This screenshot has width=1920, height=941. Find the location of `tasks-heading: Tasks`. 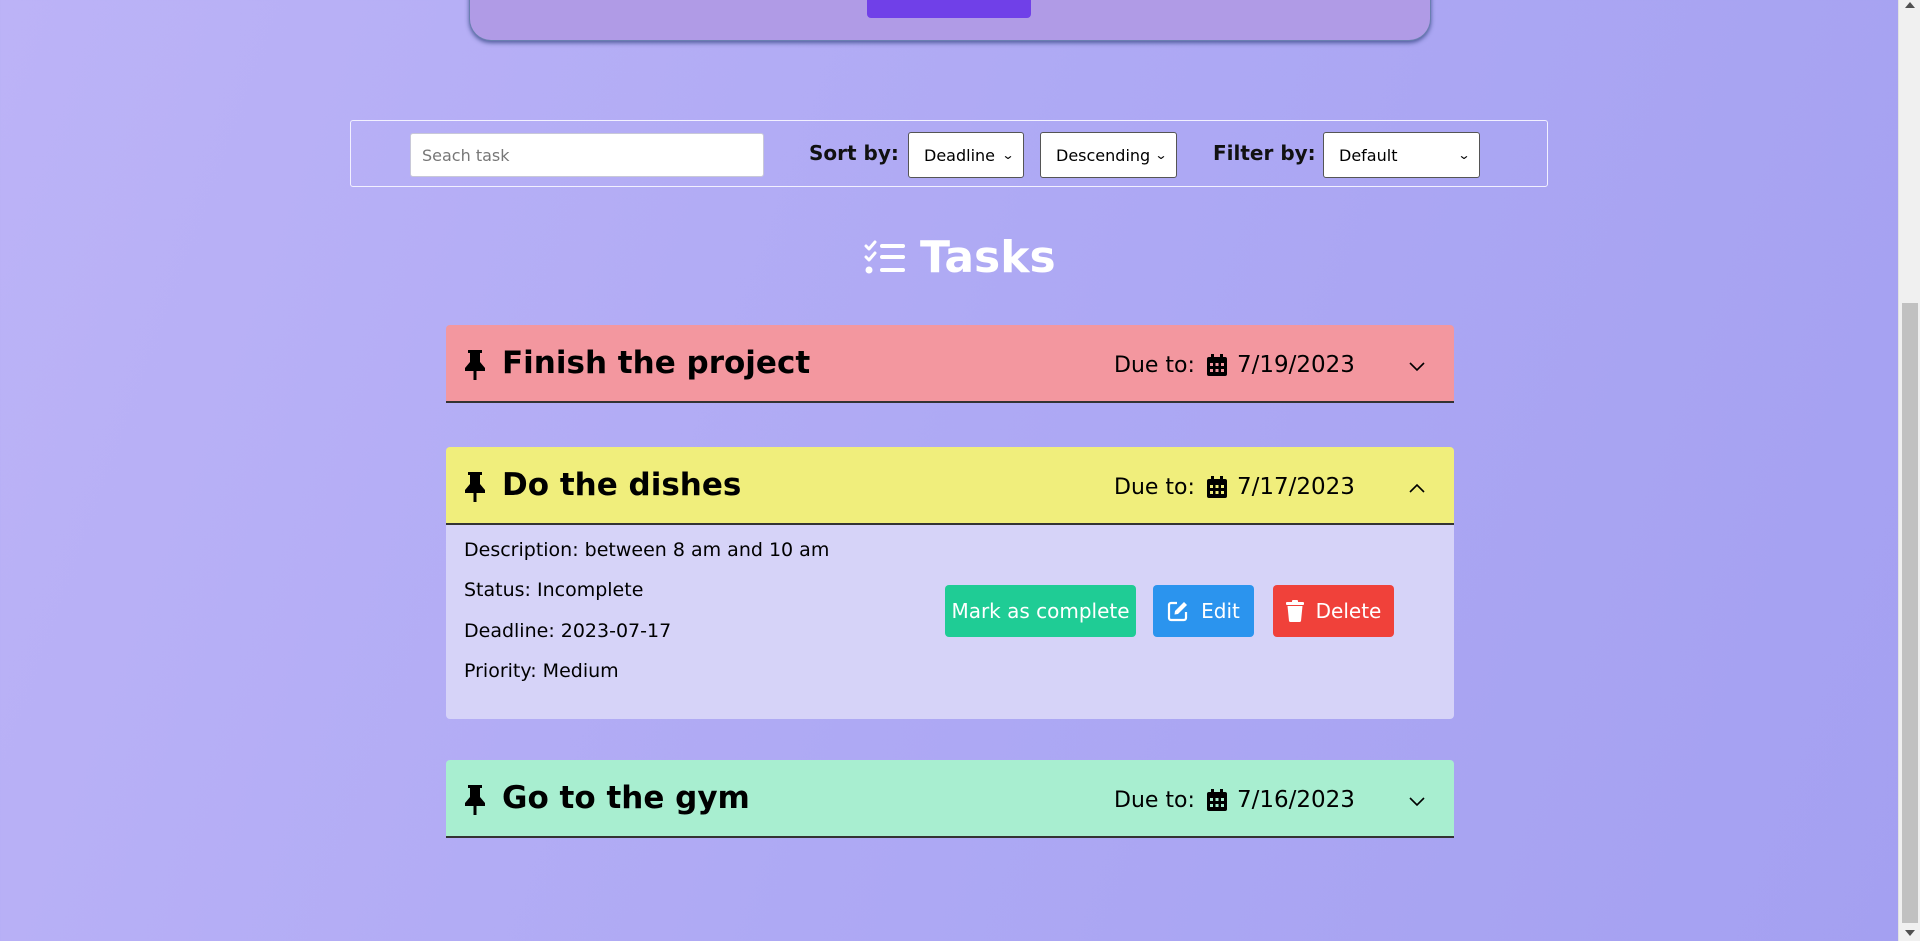

tasks-heading: Tasks is located at coordinates (960, 257).